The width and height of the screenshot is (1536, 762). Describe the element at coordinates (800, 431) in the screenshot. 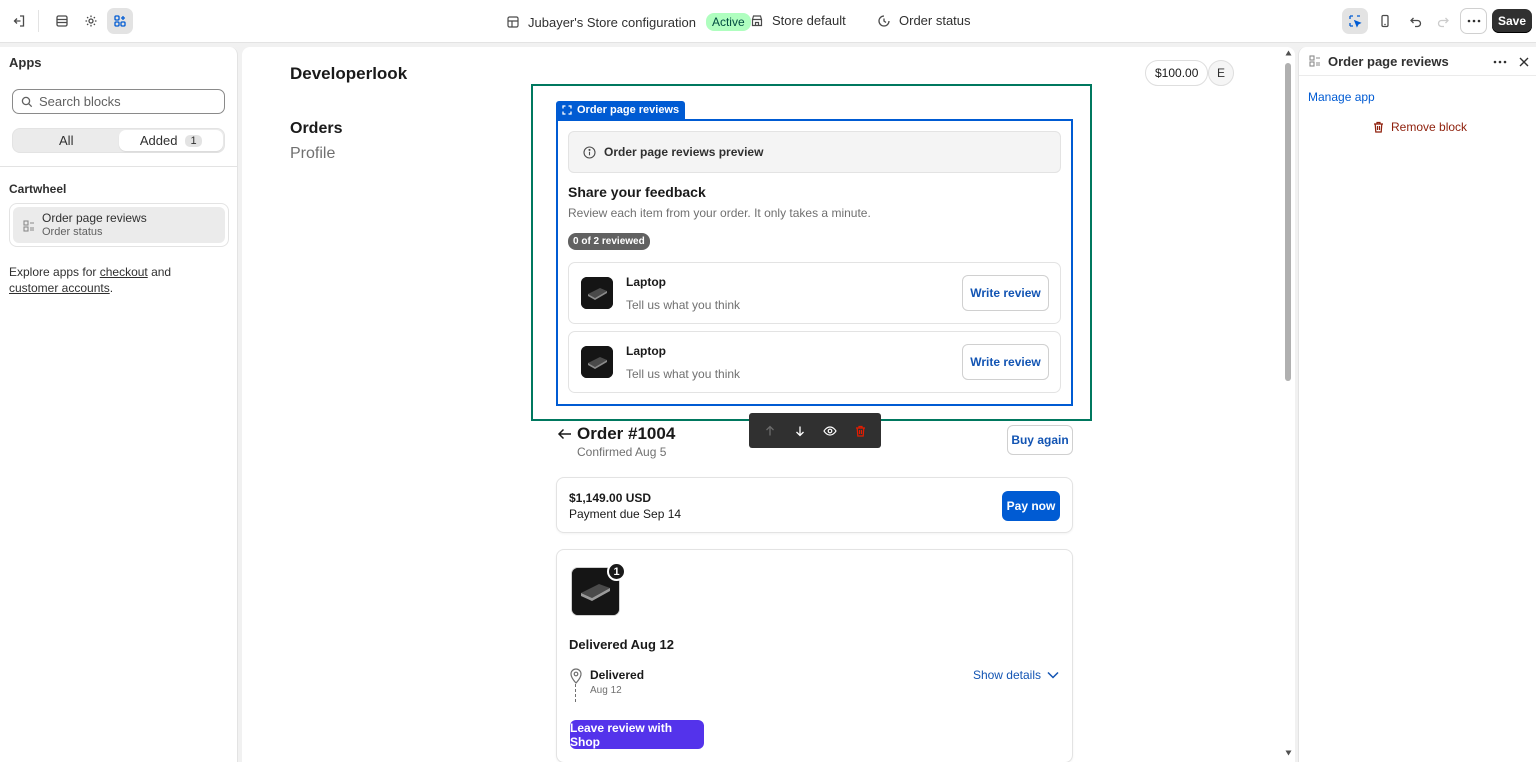

I see `move-down-icon` at that location.